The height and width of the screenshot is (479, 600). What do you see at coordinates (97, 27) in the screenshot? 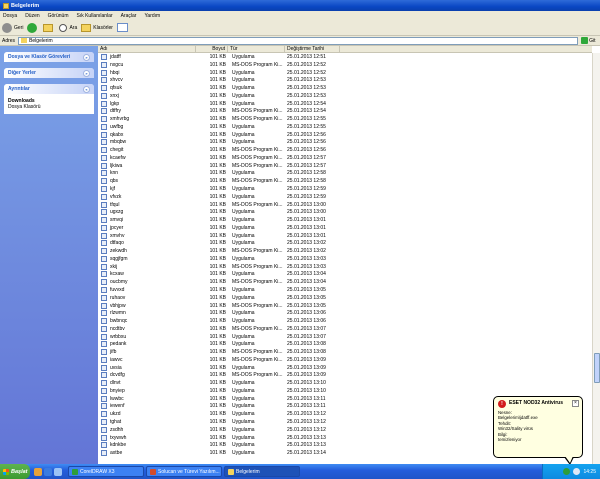
I see `folders-button: Klasörler` at bounding box center [97, 27].